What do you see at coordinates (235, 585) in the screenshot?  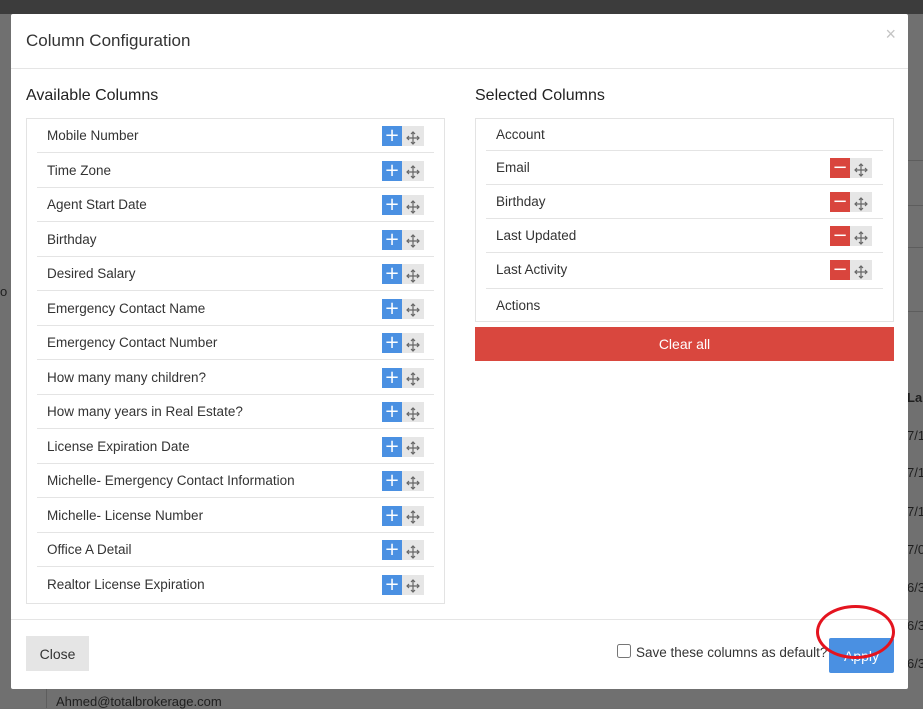 I see `available-column-row: Realtor License Expiration +` at bounding box center [235, 585].